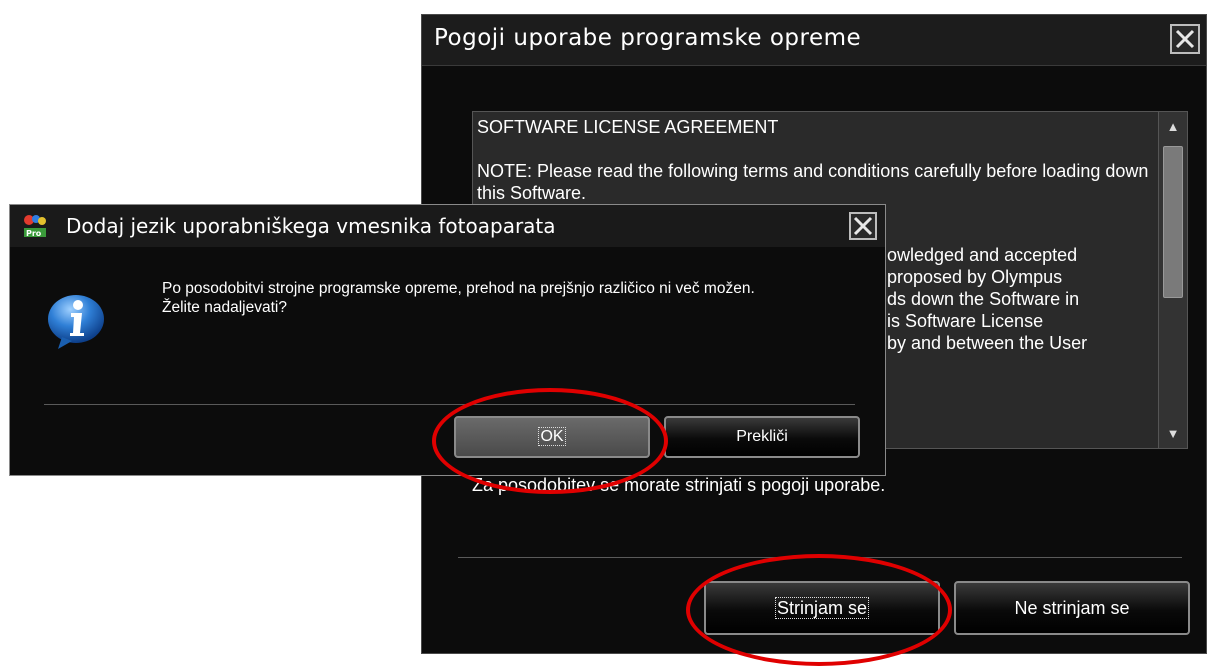 The image size is (1212, 666). I want to click on license-title-bar: Pogoji uporabe programske opreme, so click(814, 40).